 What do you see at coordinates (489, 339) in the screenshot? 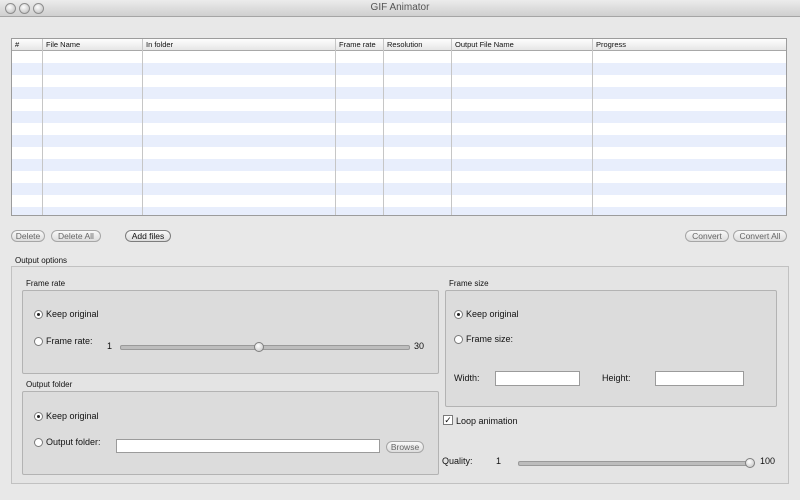
I see `frame-size-custom-label: Frame size:` at bounding box center [489, 339].